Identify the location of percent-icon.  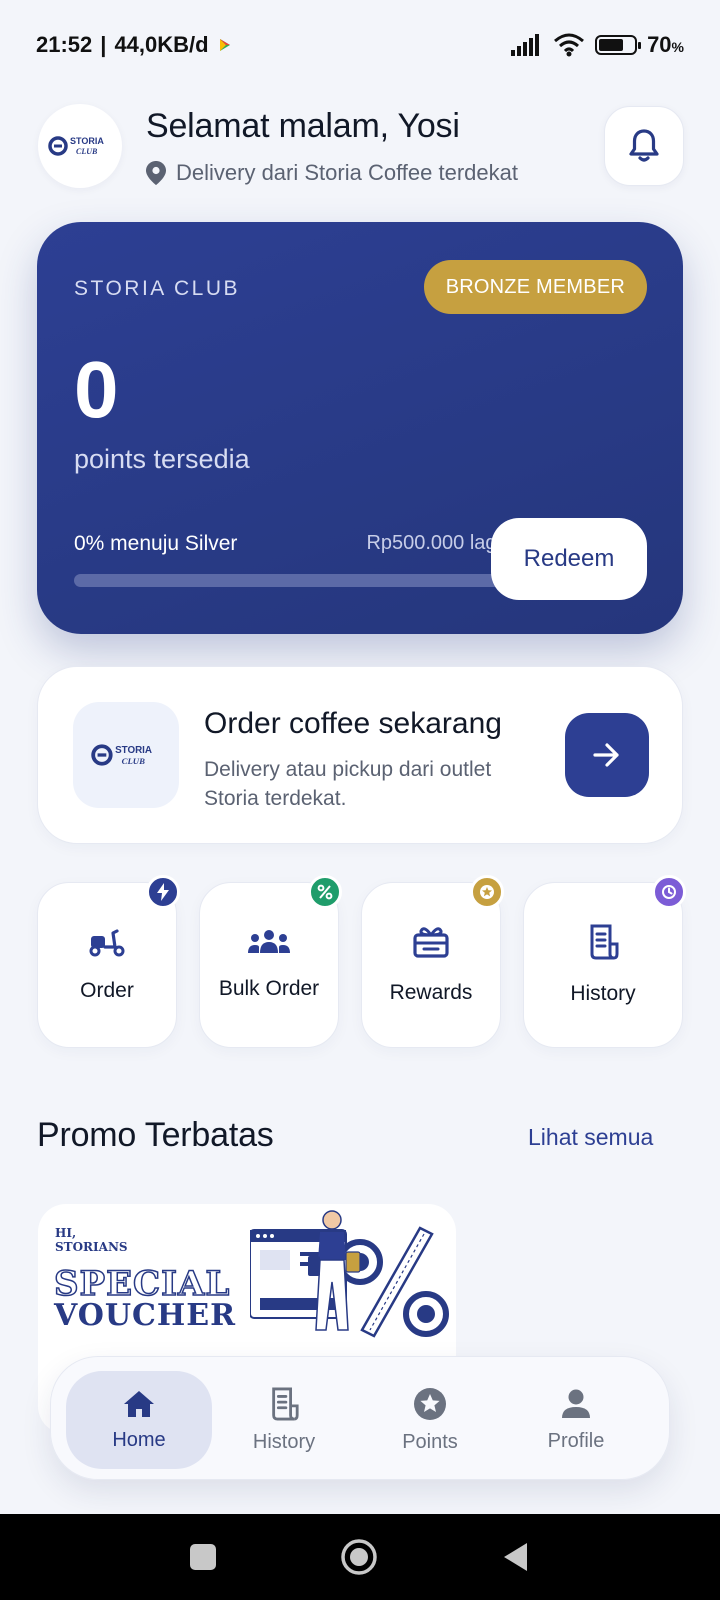
(325, 892).